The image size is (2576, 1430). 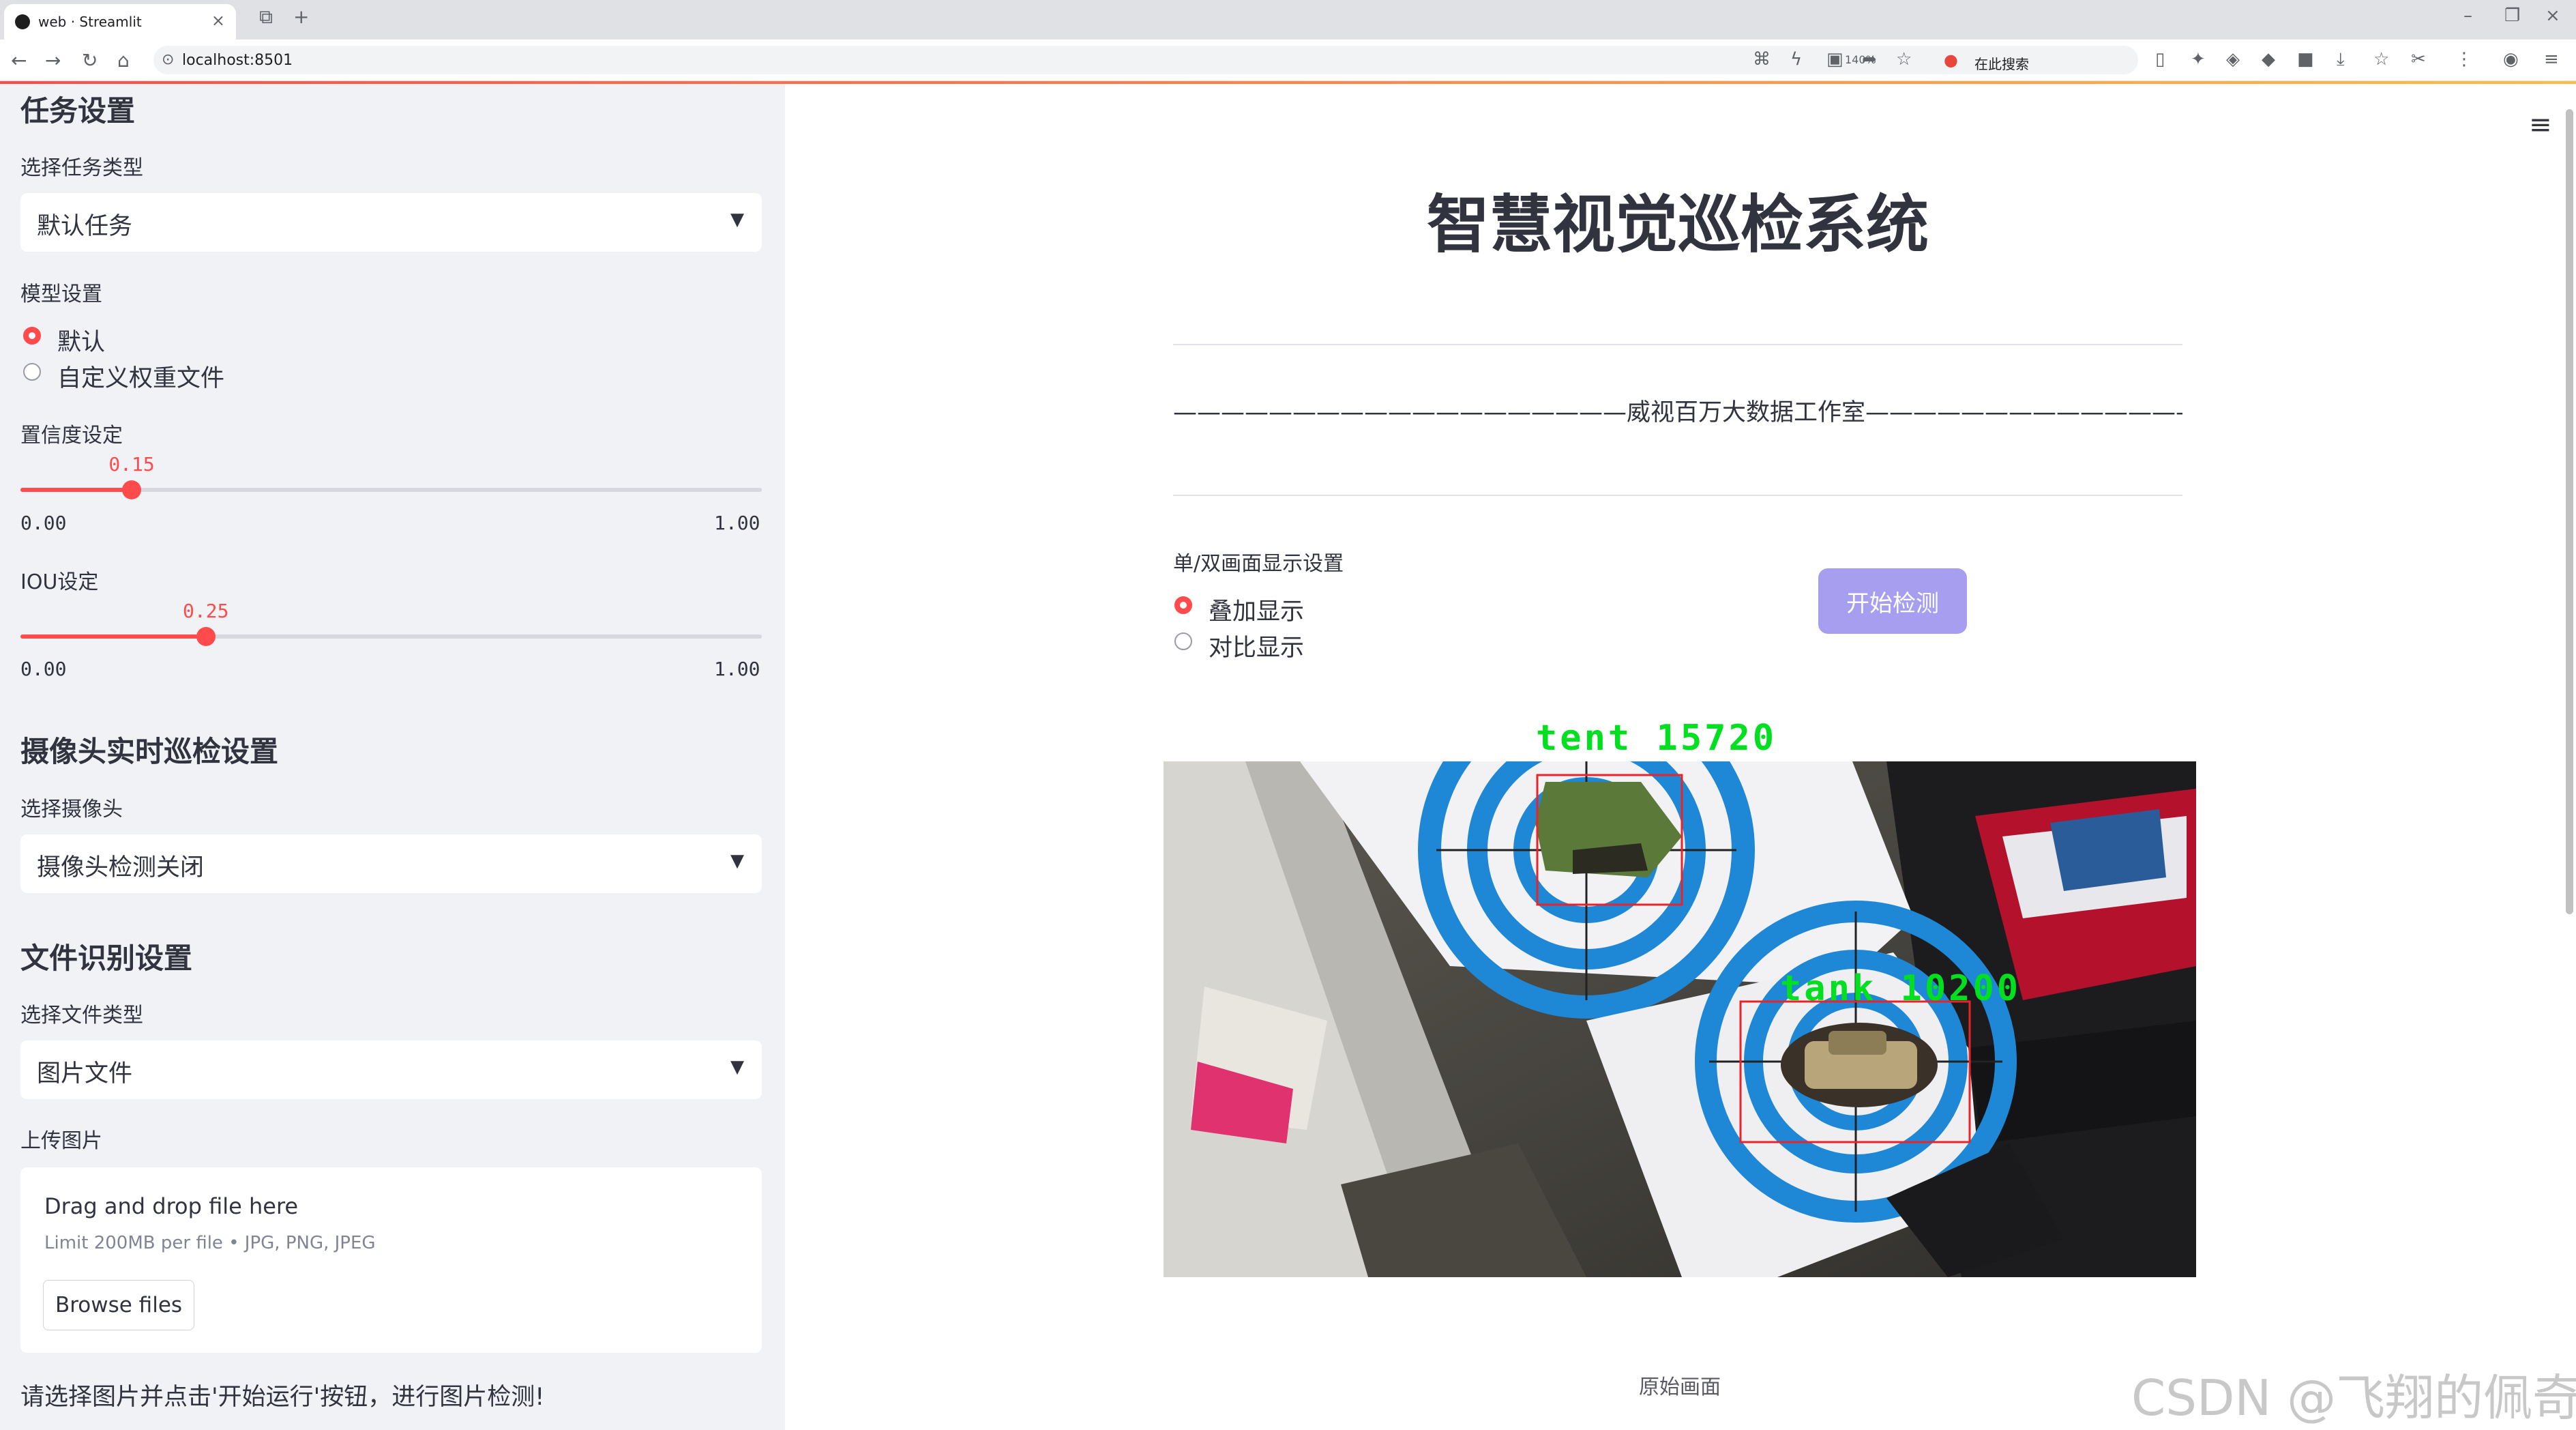 I want to click on extension-icon: ◆, so click(x=2268, y=60).